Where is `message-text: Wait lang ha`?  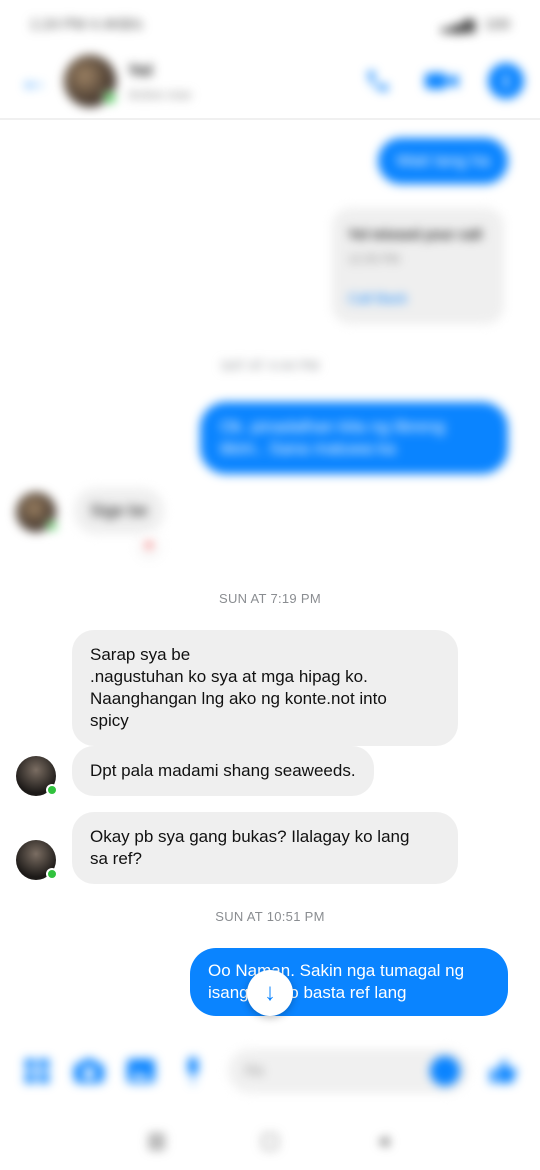
message-text: Wait lang ha is located at coordinates (443, 160).